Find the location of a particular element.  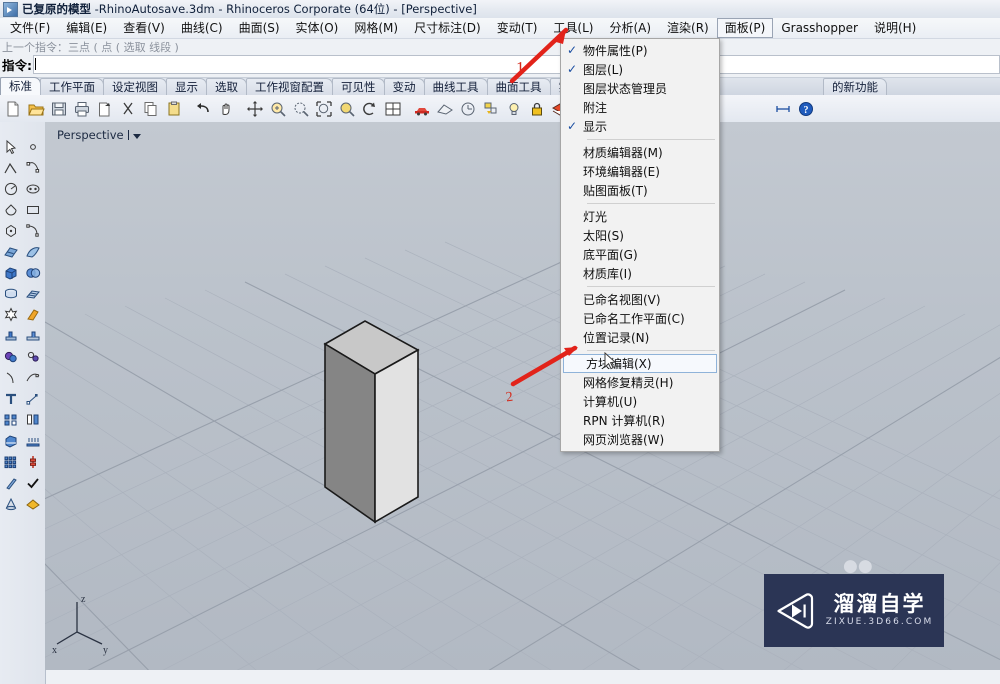

menu-item-texture-panel: 贴图面板(T) is located at coordinates (640, 190).